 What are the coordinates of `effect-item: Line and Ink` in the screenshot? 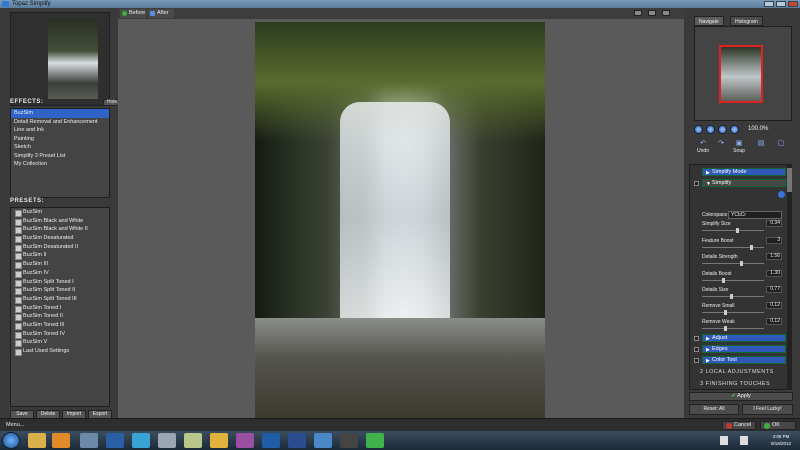 It's located at (60, 130).